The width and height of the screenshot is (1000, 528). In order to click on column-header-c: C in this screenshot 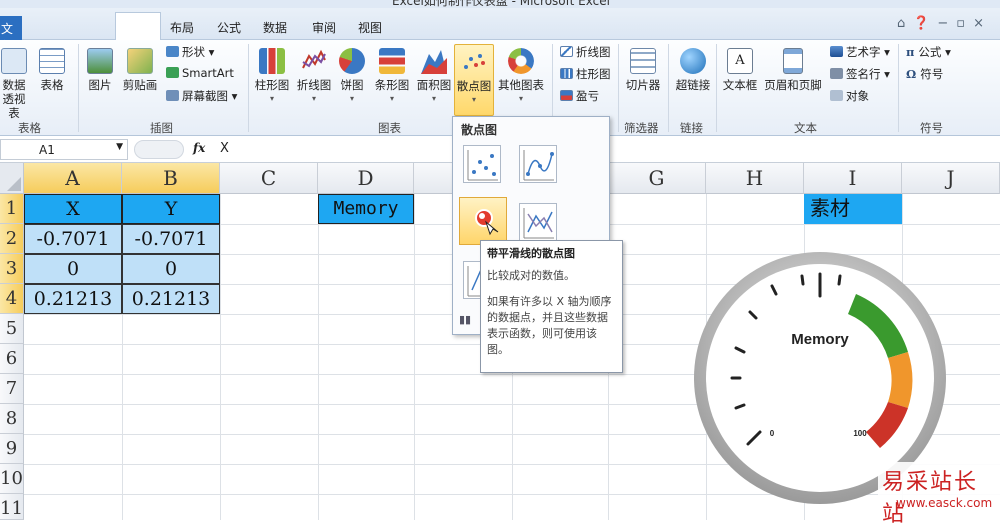, I will do `click(269, 178)`.